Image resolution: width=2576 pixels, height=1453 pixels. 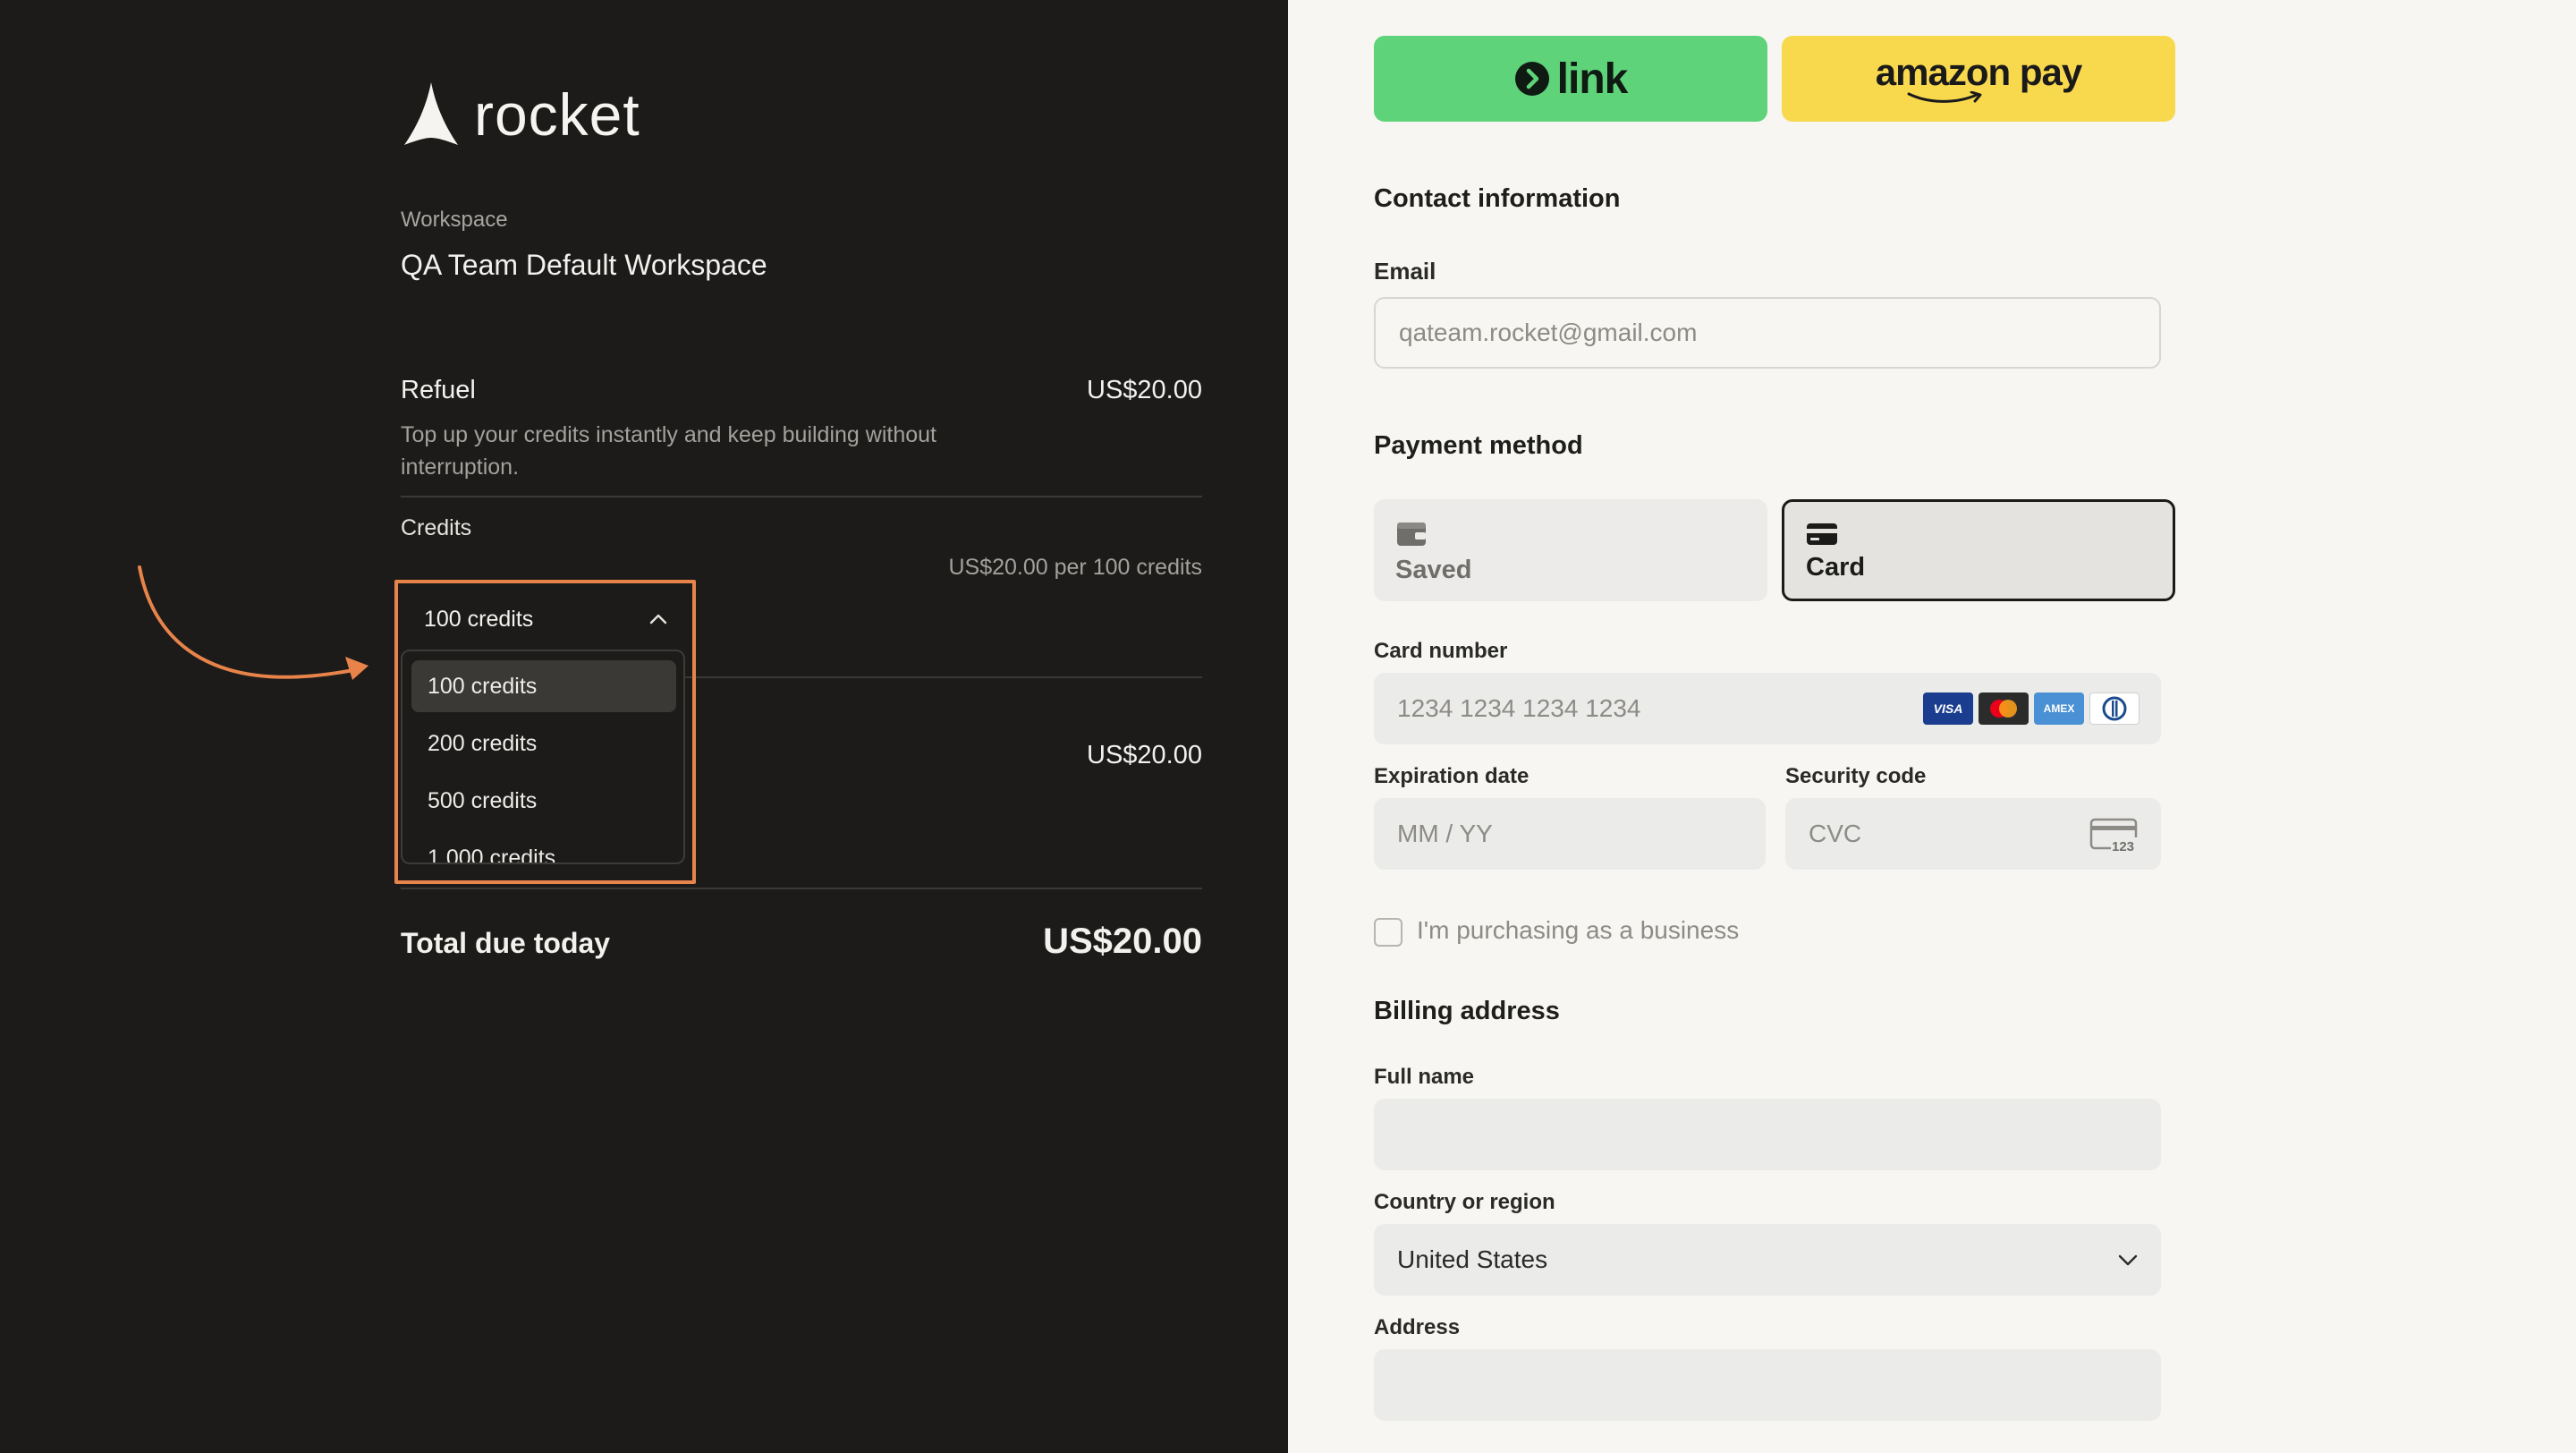 I want to click on link-arrow-icon, so click(x=1531, y=79).